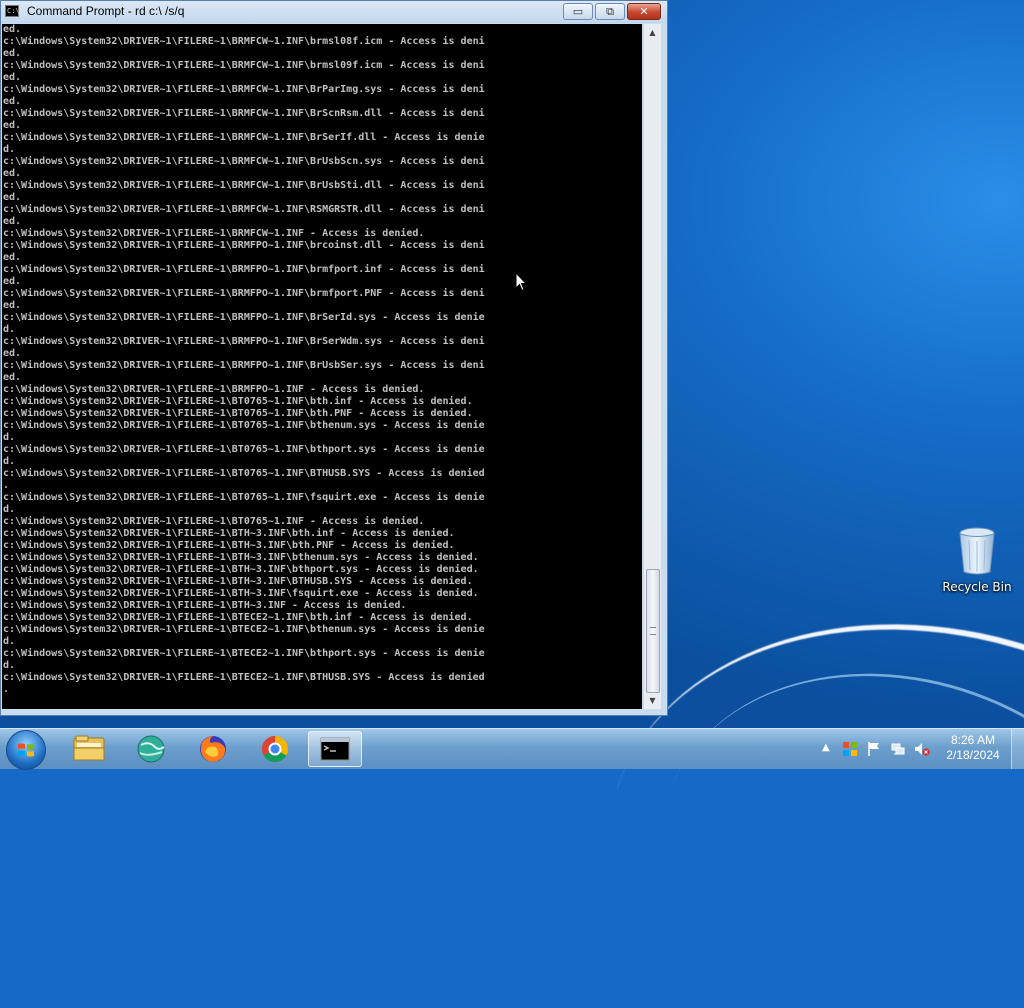  I want to click on desktop-icon-label: Recycle Bin, so click(977, 587).